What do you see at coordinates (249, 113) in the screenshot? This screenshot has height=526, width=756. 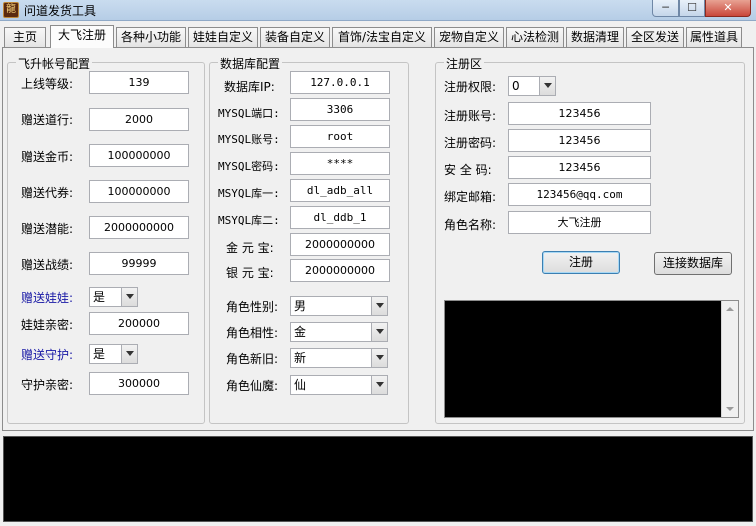 I see `mysql-port-label: MYSQL端口:` at bounding box center [249, 113].